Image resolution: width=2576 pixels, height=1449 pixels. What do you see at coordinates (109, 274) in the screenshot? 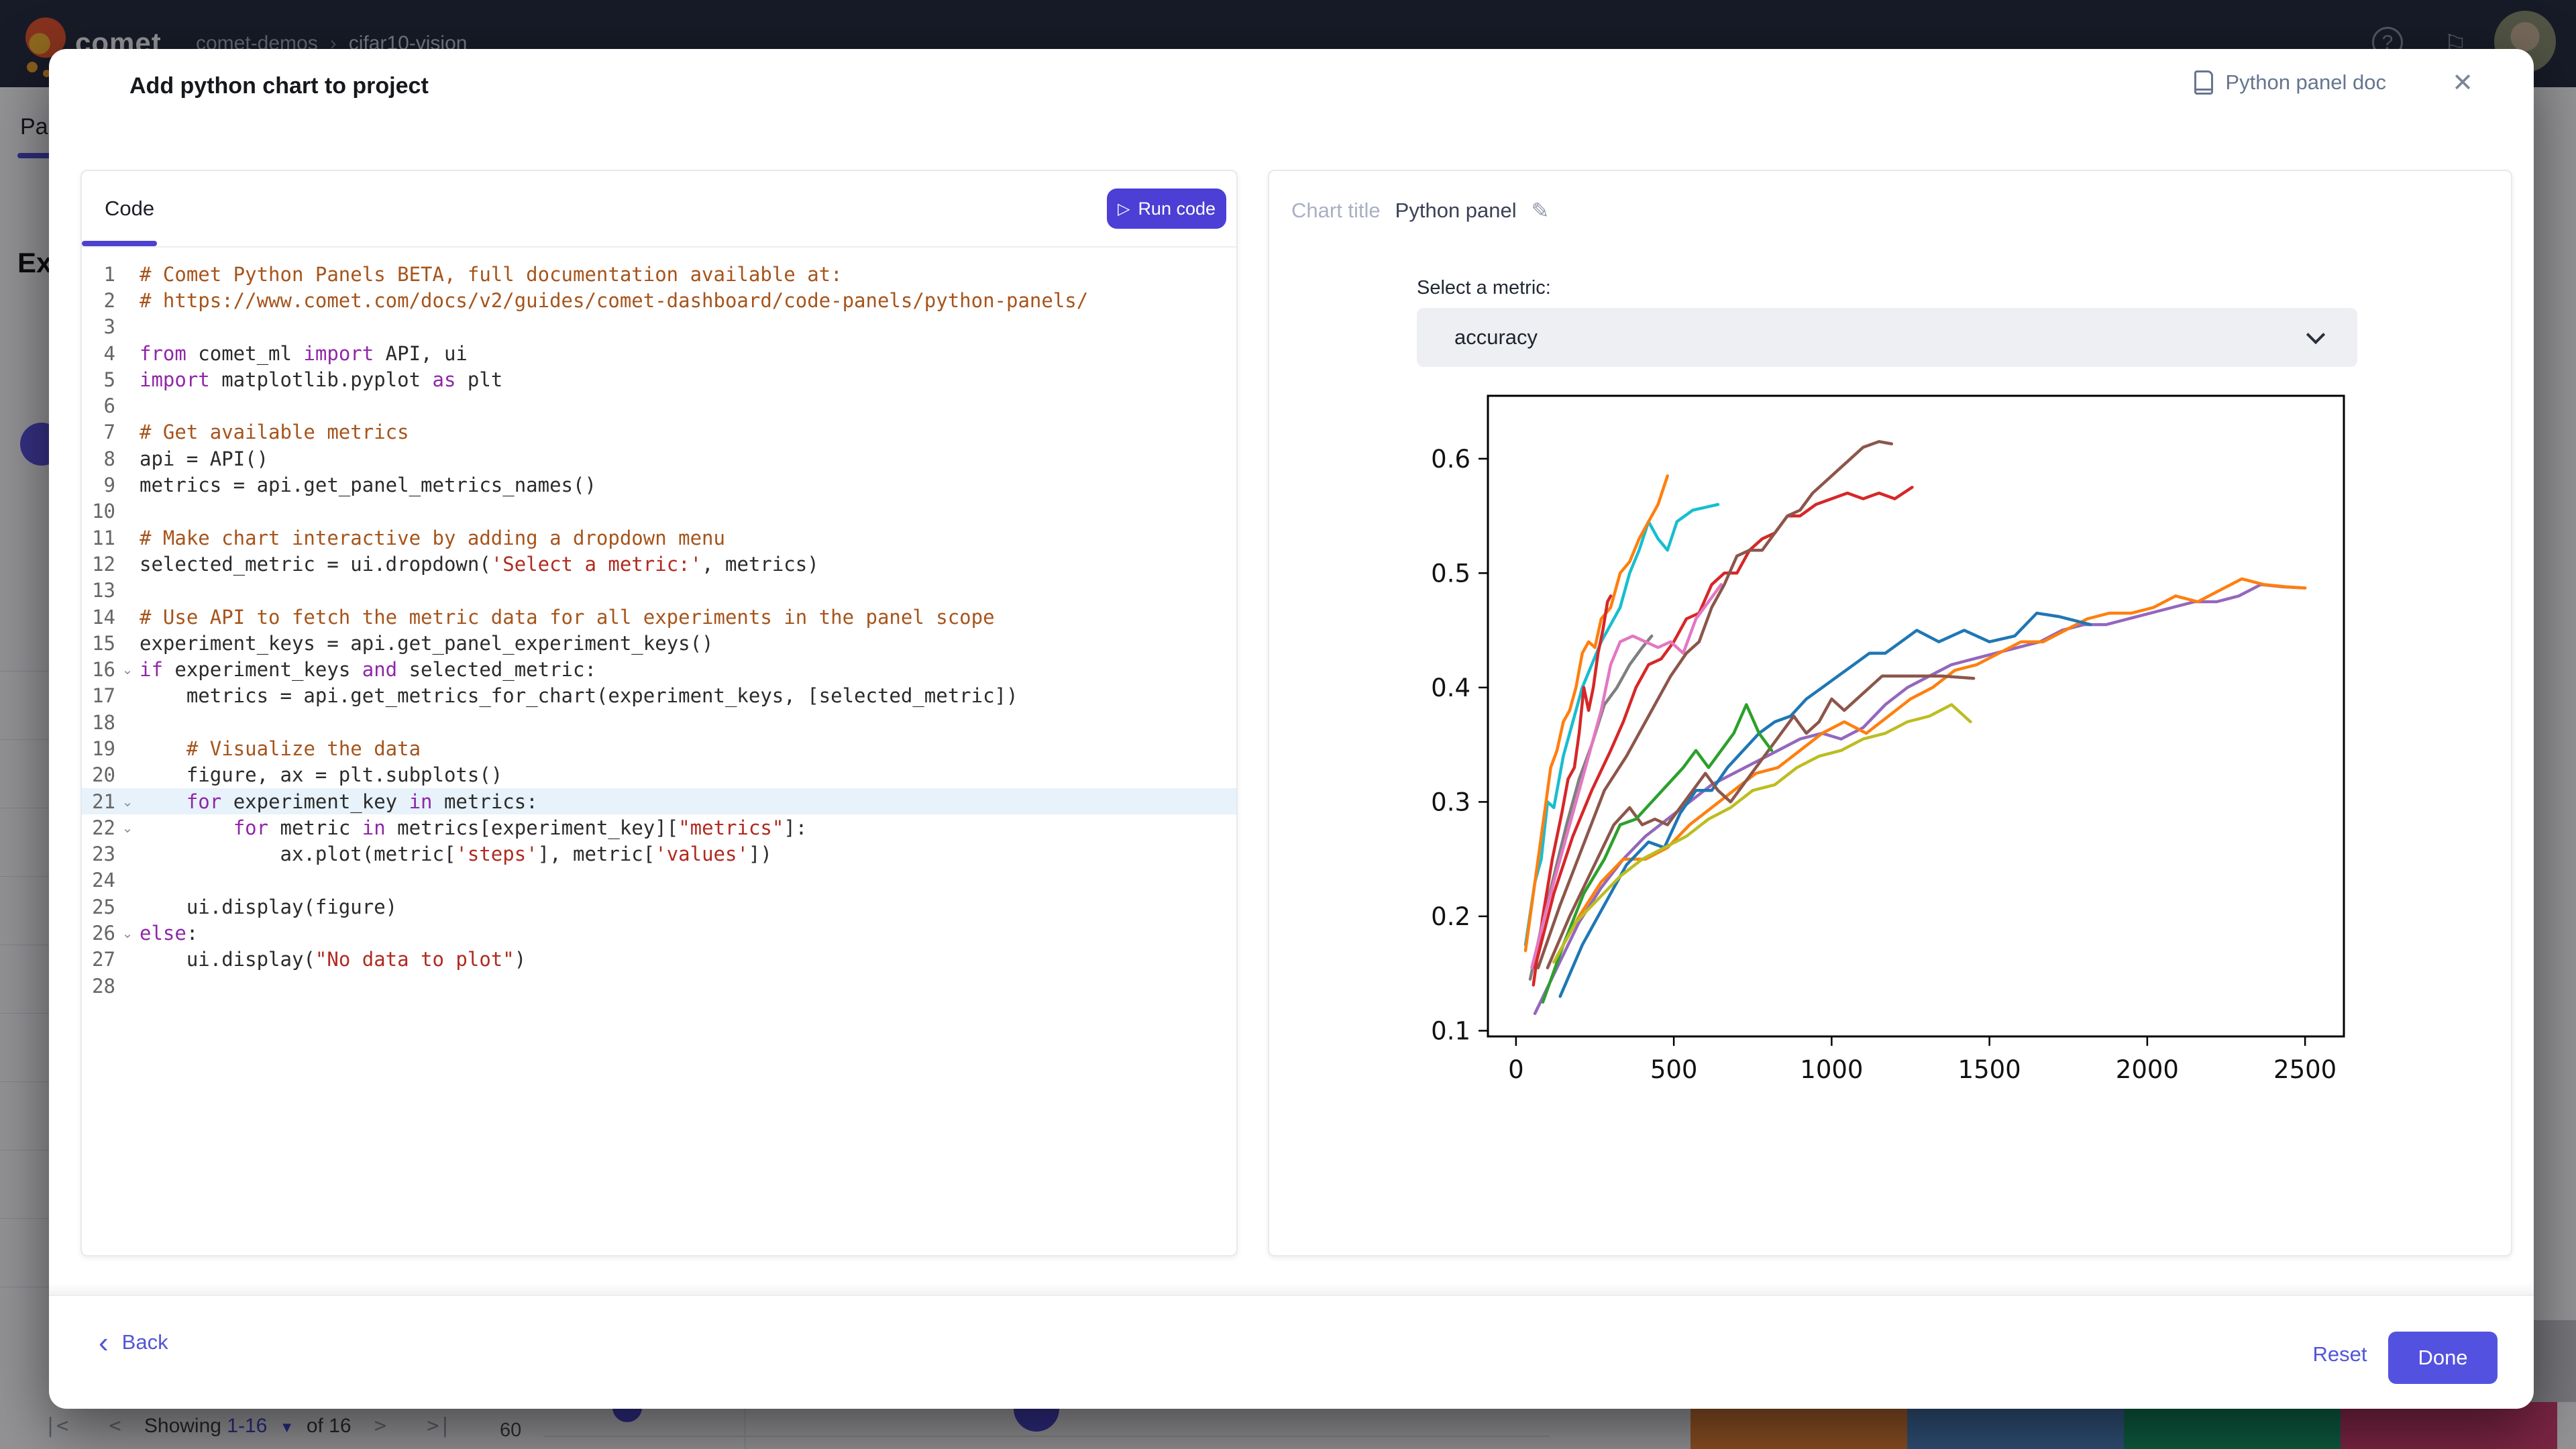
I see `line-number: 1` at bounding box center [109, 274].